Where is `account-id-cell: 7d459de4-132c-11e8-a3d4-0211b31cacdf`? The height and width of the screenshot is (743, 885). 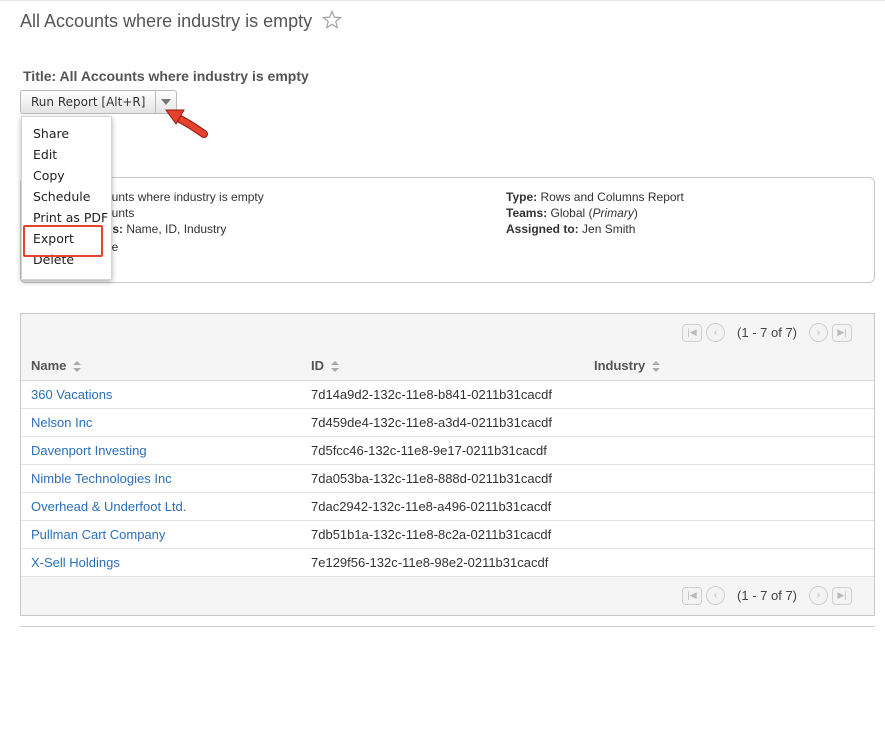 account-id-cell: 7d459de4-132c-11e8-a3d4-0211b31cacdf is located at coordinates (442, 422).